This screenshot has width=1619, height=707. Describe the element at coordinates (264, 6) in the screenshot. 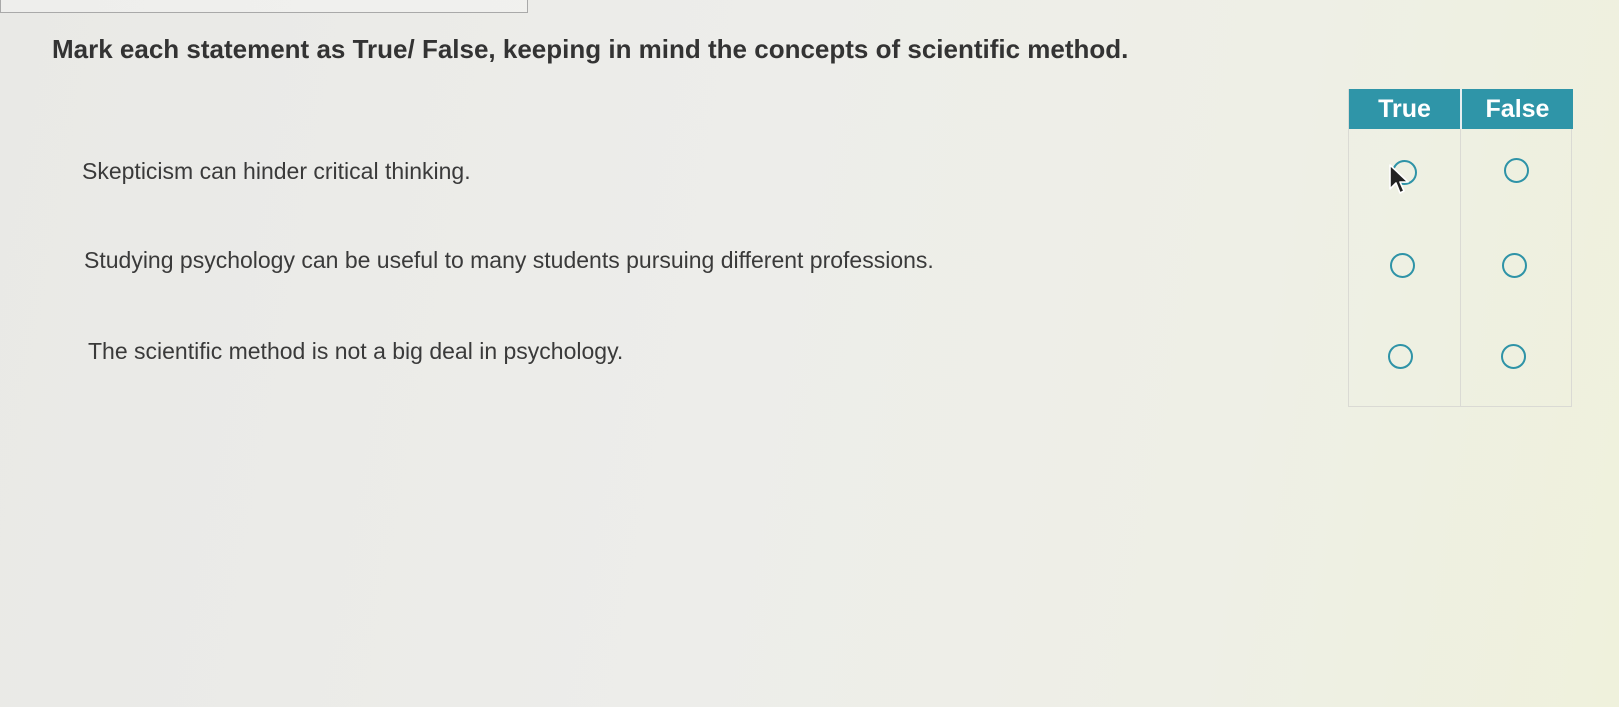

I see `top-tab-strip` at that location.